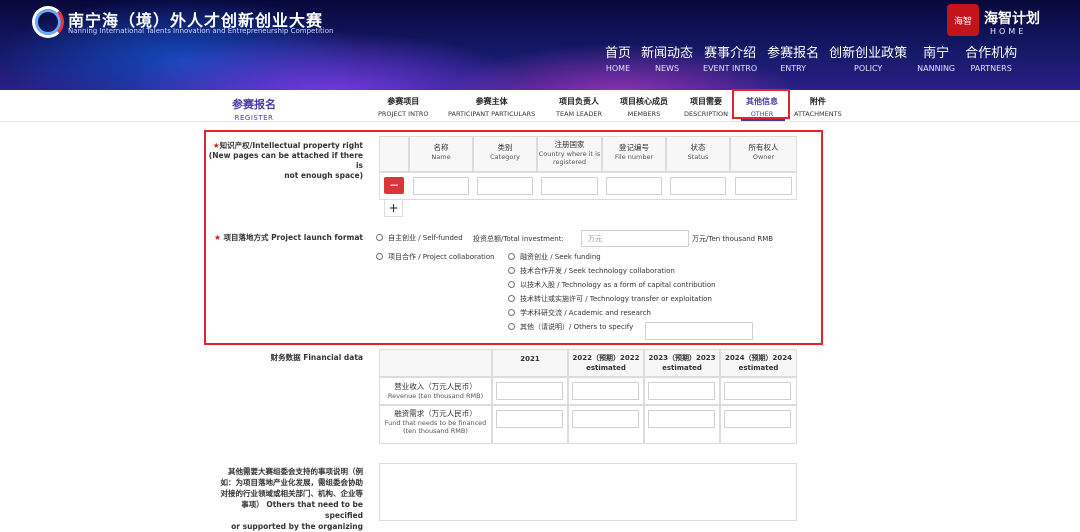 The width and height of the screenshot is (1080, 532). Describe the element at coordinates (868, 63) in the screenshot. I see `nav-policy: 创新创业政策 POLICY` at that location.